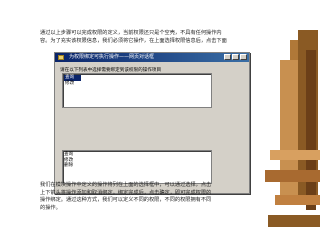  I want to click on paragraph-line: 操作绑定。通过这种方式，我们可以定义不同的权限，不同的权限拥有不同, so click(126, 200).